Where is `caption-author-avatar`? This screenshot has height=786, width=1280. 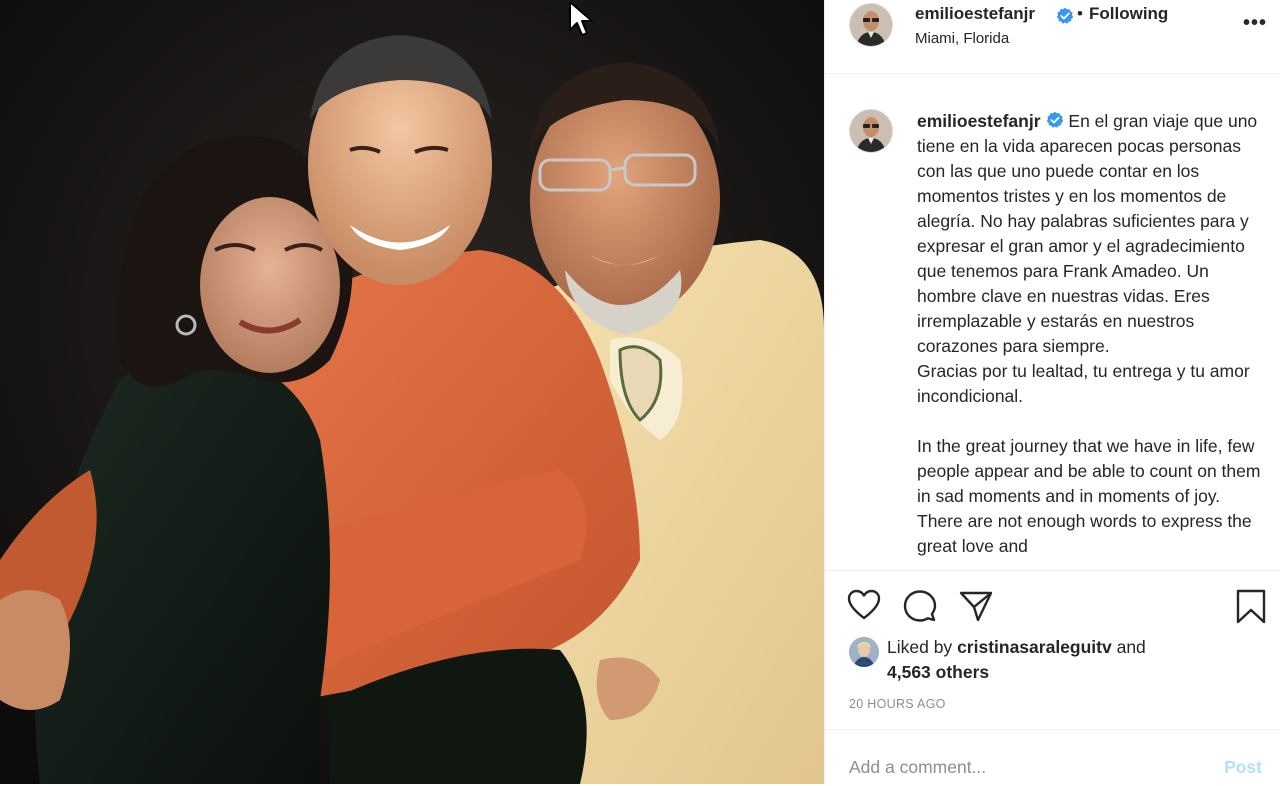
caption-author-avatar is located at coordinates (871, 131).